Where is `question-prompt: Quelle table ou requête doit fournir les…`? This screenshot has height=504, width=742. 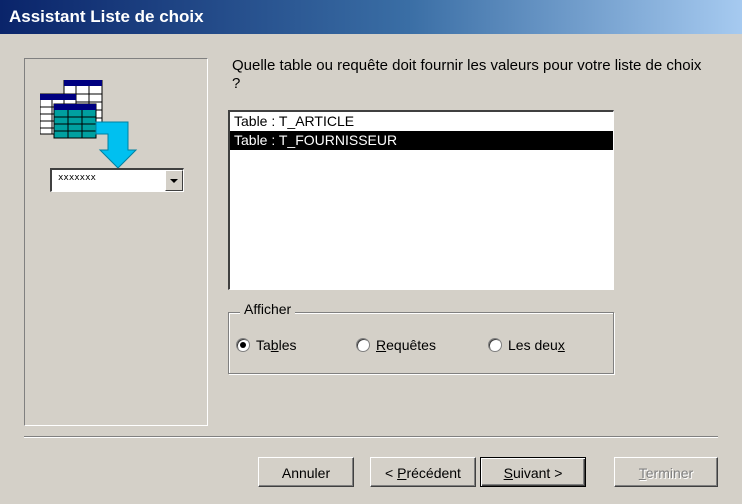
question-prompt: Quelle table ou requête doit fournir les… is located at coordinates (467, 74).